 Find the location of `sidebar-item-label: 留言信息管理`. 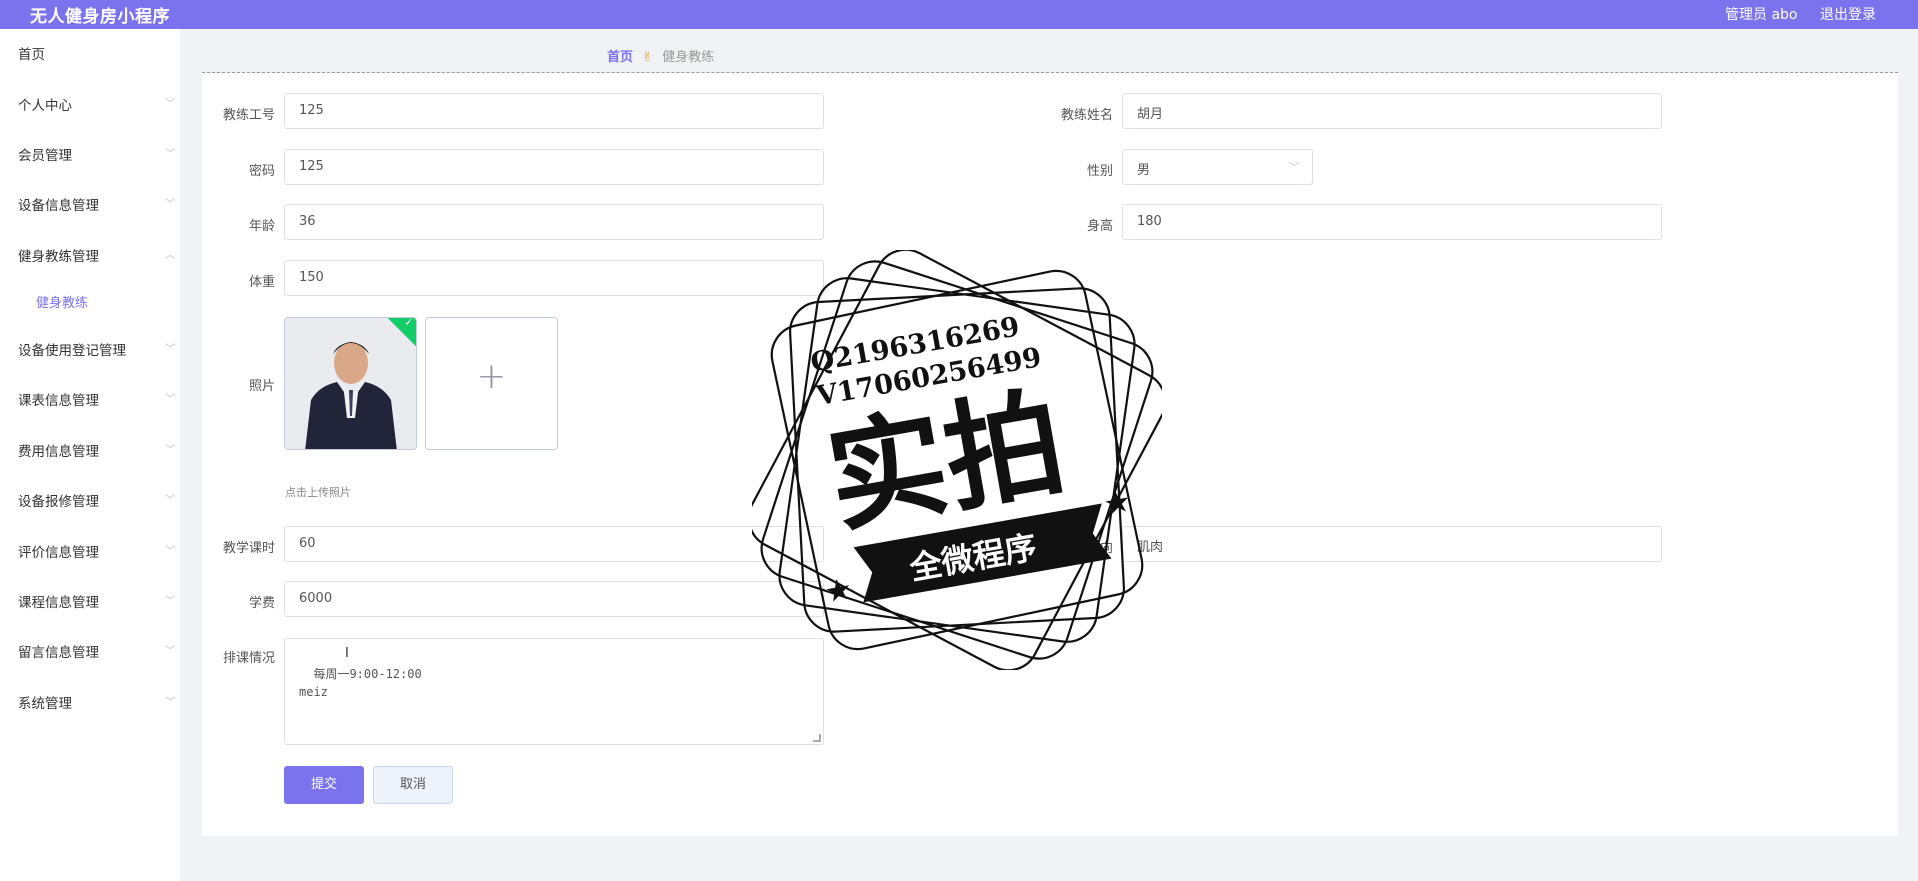

sidebar-item-label: 留言信息管理 is located at coordinates (58, 653).